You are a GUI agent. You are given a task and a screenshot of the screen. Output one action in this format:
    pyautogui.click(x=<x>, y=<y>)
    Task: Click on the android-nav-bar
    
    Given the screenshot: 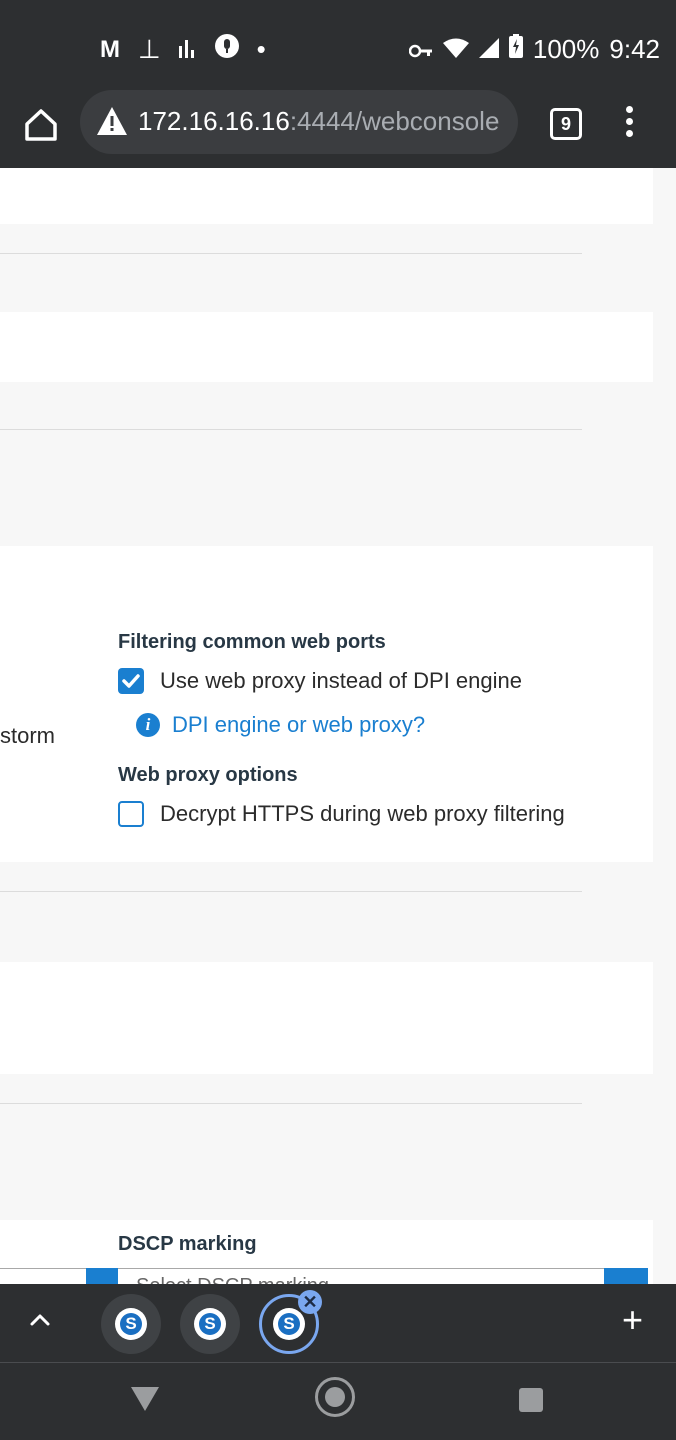 What is the action you would take?
    pyautogui.click(x=338, y=1401)
    